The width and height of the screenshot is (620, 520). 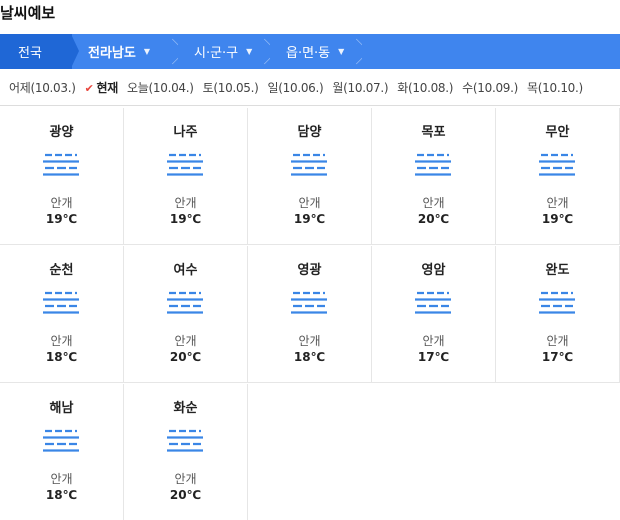 I want to click on checkmark-icon: ✔, so click(x=89, y=88).